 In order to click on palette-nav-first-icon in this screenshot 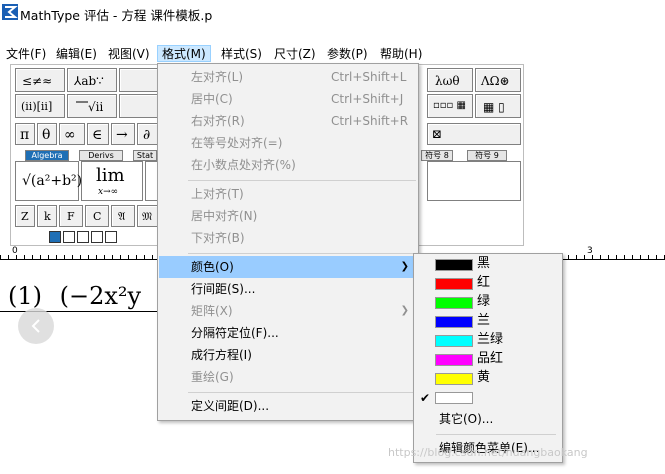, I will do `click(69, 237)`.